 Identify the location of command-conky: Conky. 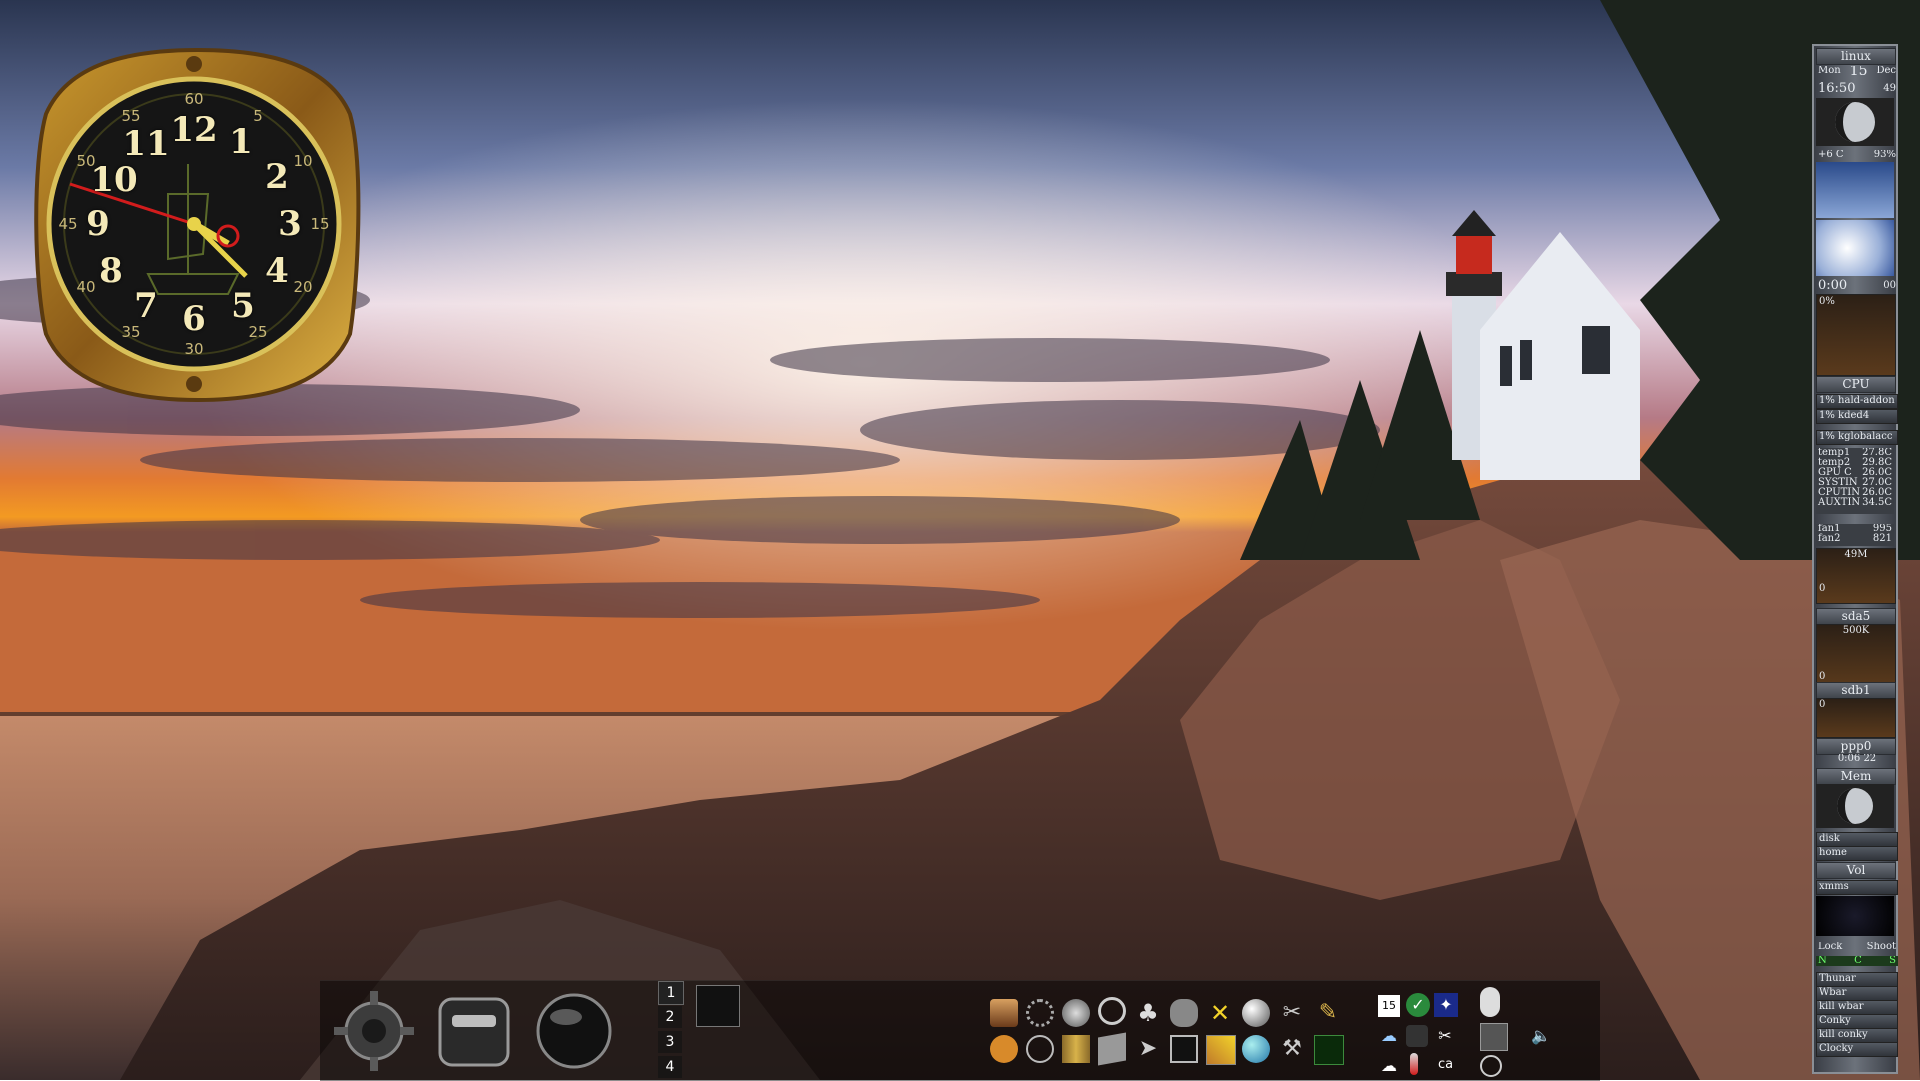
(1857, 1021).